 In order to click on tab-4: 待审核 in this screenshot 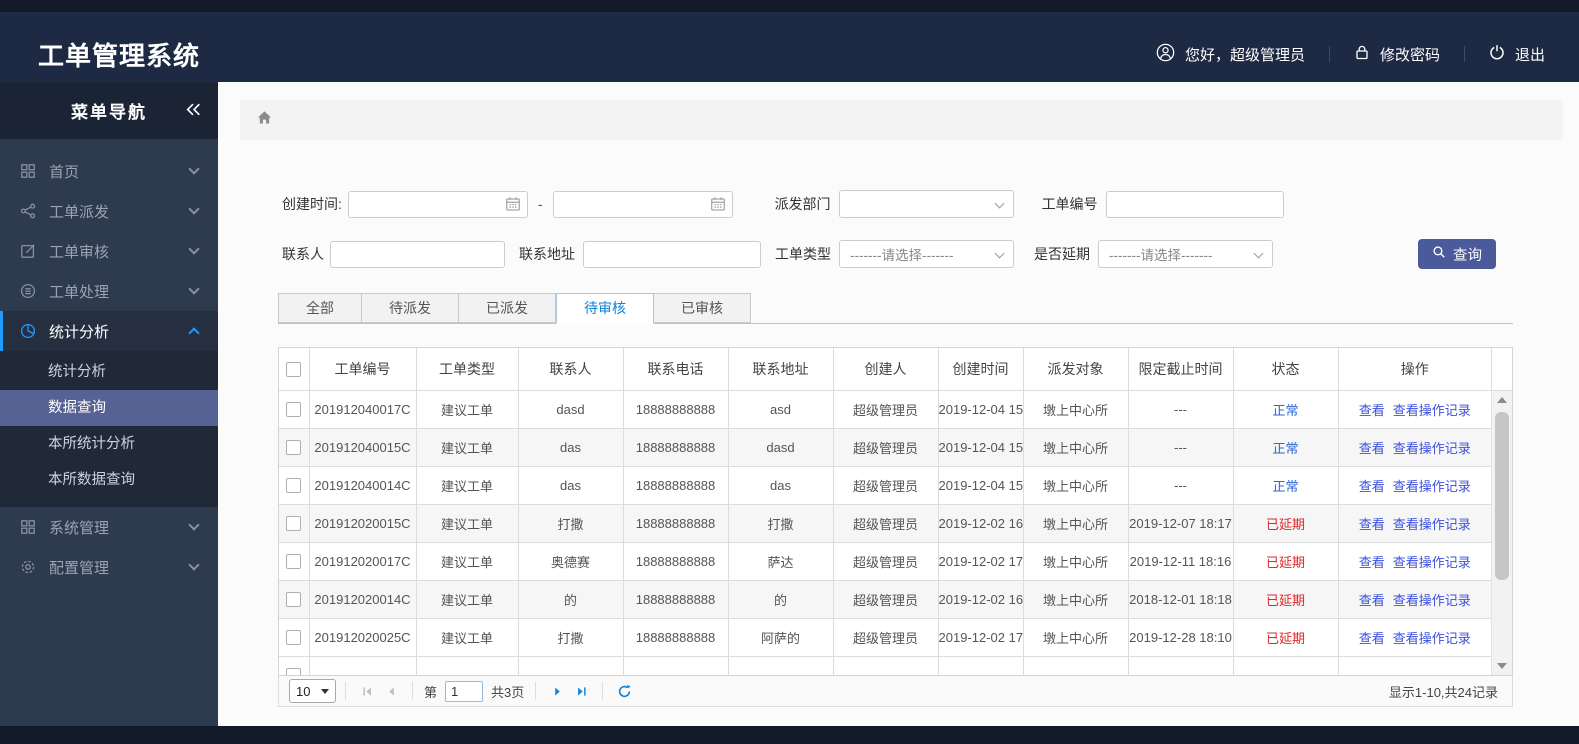, I will do `click(605, 308)`.